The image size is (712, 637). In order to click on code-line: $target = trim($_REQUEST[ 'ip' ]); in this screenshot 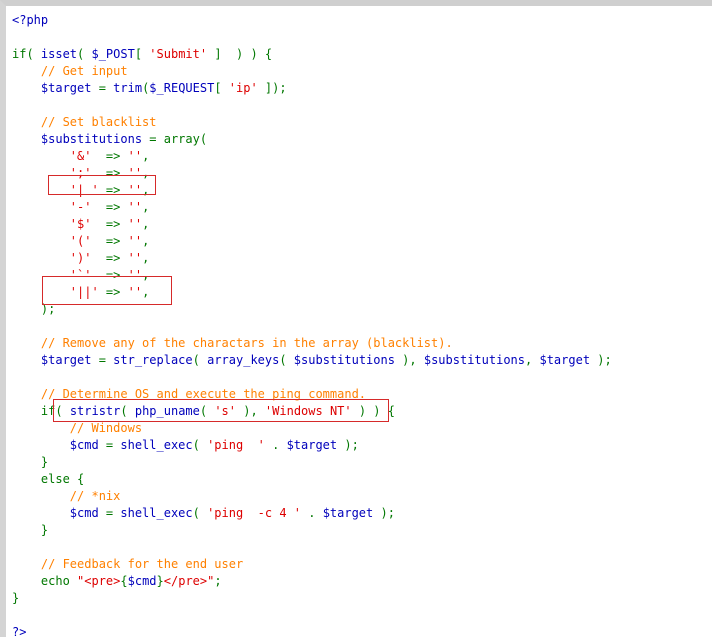, I will do `click(312, 88)`.